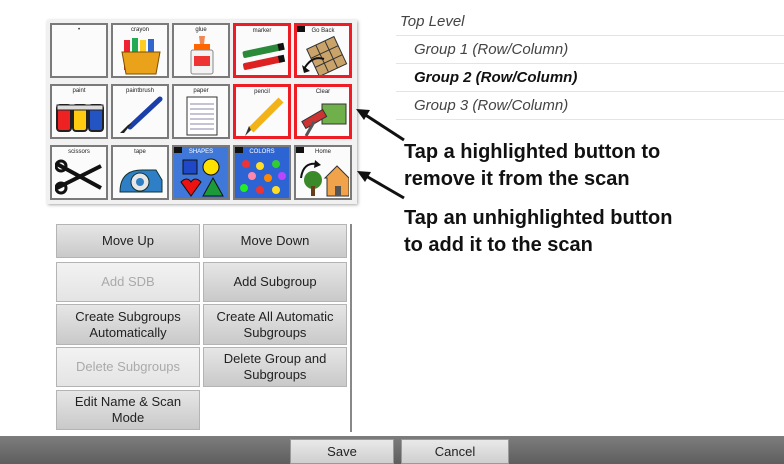  Describe the element at coordinates (325, 55) in the screenshot. I see `go-back-icon` at that location.